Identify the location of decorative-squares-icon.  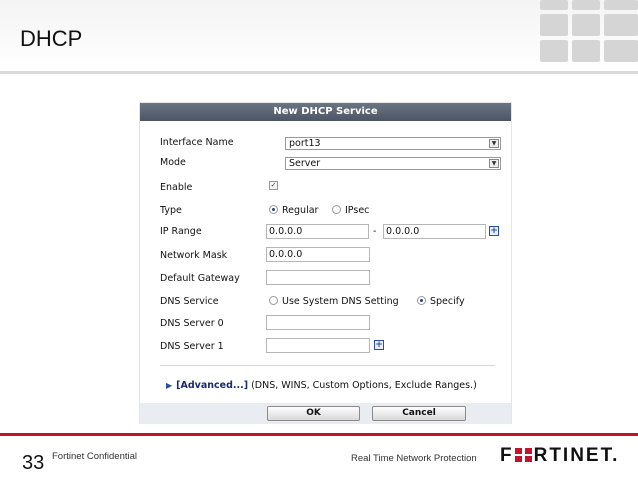
(588, 37).